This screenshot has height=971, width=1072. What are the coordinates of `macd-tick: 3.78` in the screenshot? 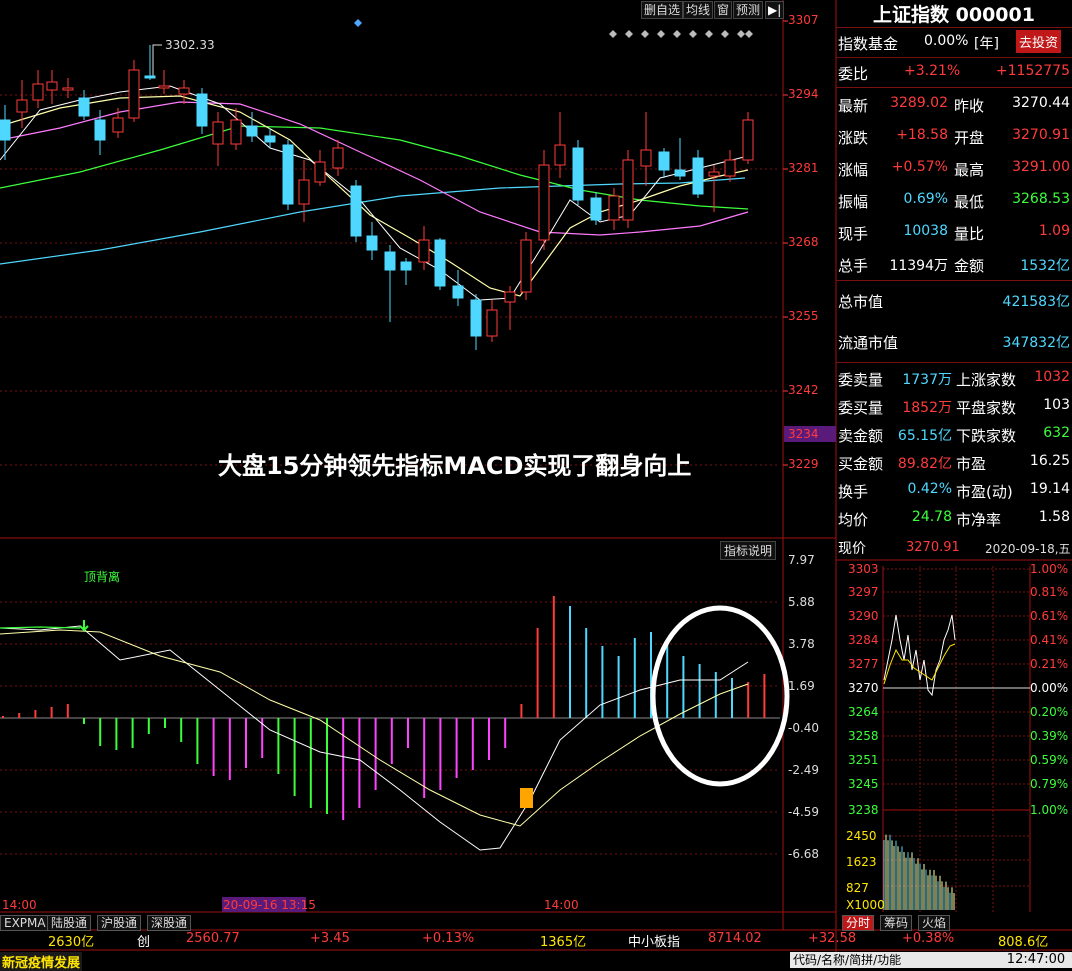 It's located at (801, 644).